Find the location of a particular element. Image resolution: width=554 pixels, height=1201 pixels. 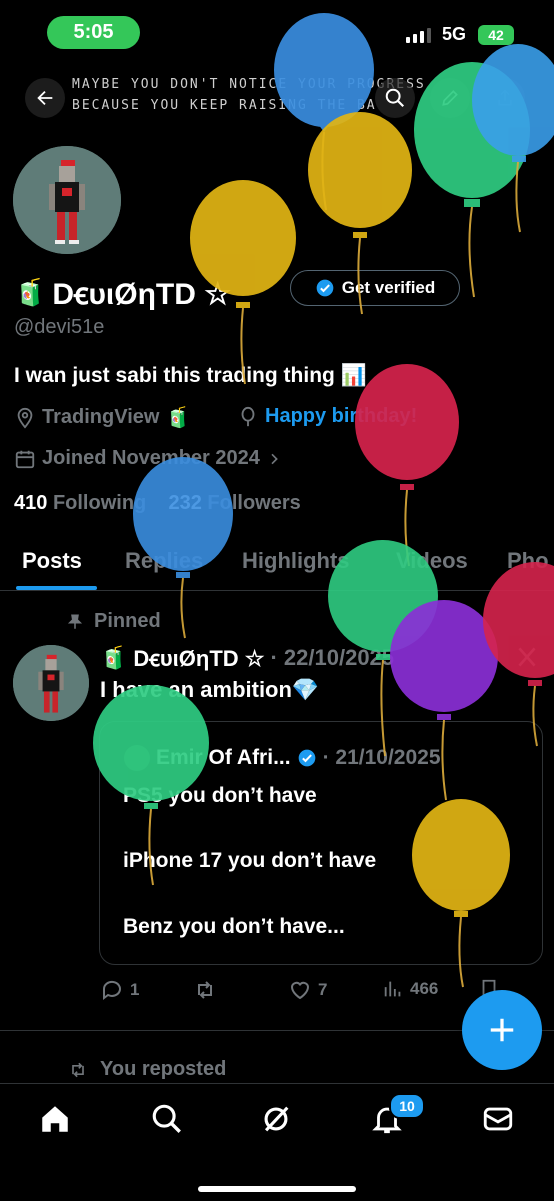

reposted-text: You reposted is located at coordinates (163, 1069).